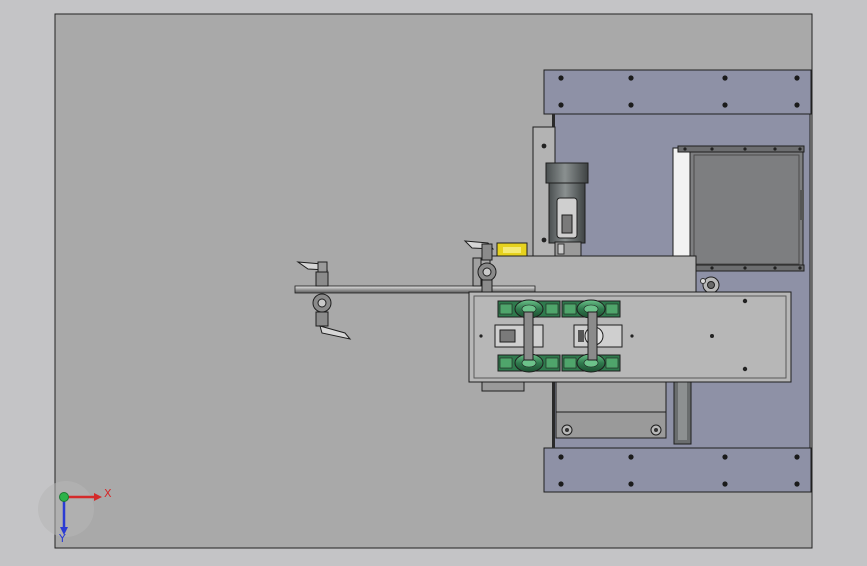 This screenshot has height=566, width=867. I want to click on motor-top-flange, so click(741, 149).